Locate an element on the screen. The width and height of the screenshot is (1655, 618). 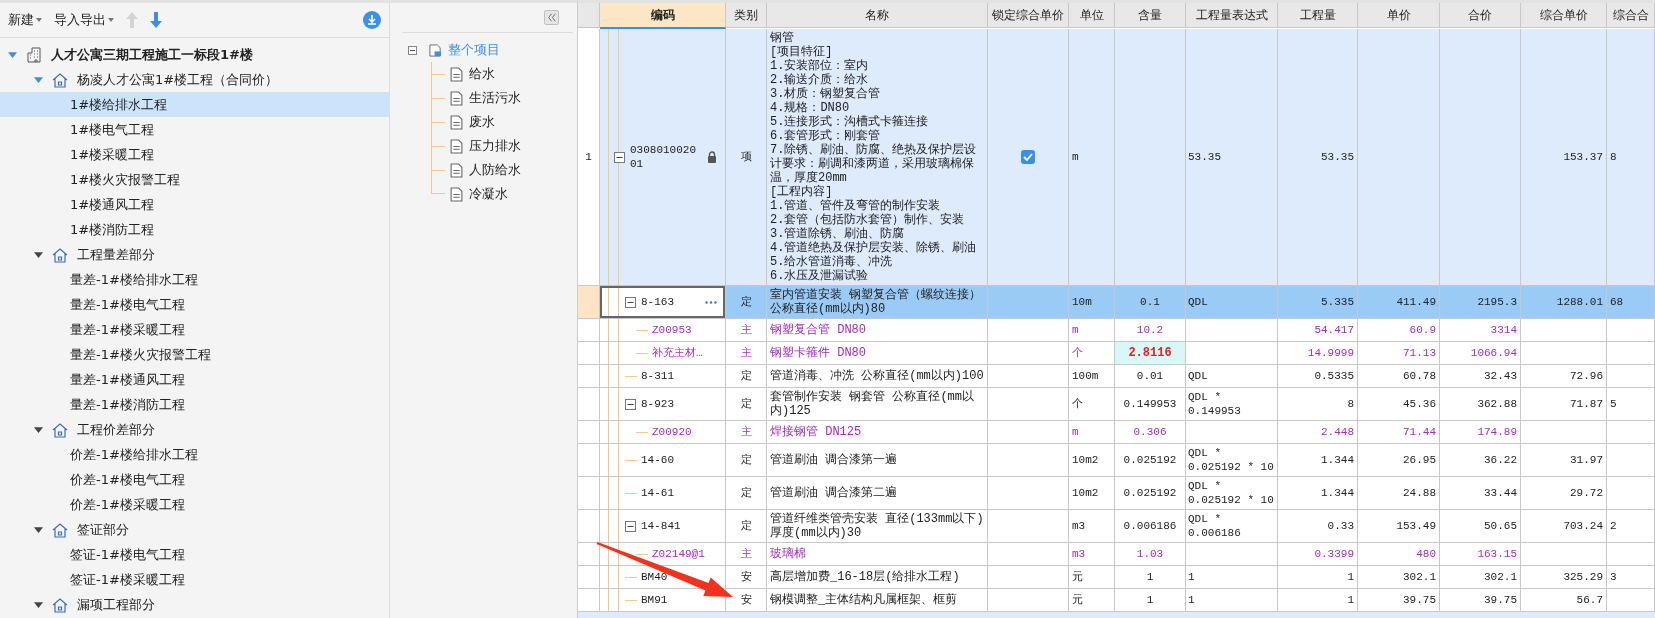
tree-item: 签证-1#楼采暖工程 is located at coordinates (194, 579).